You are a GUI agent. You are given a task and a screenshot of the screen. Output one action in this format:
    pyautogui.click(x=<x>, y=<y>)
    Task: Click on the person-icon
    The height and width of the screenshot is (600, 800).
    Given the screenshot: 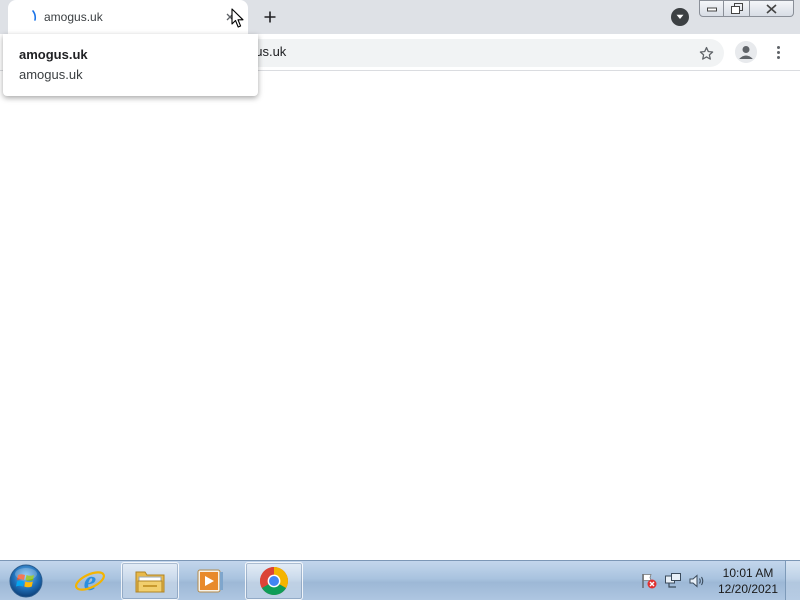 What is the action you would take?
    pyautogui.click(x=746, y=52)
    